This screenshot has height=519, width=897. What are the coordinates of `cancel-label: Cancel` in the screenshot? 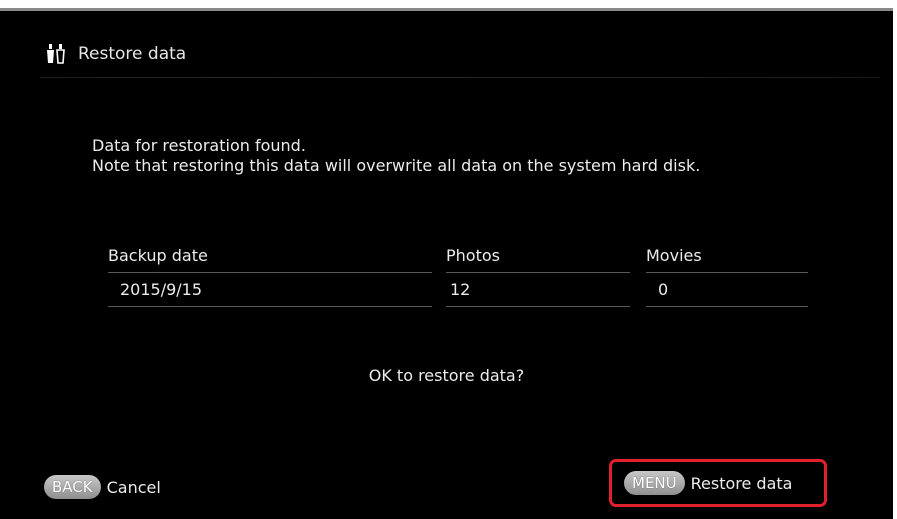 It's located at (133, 487).